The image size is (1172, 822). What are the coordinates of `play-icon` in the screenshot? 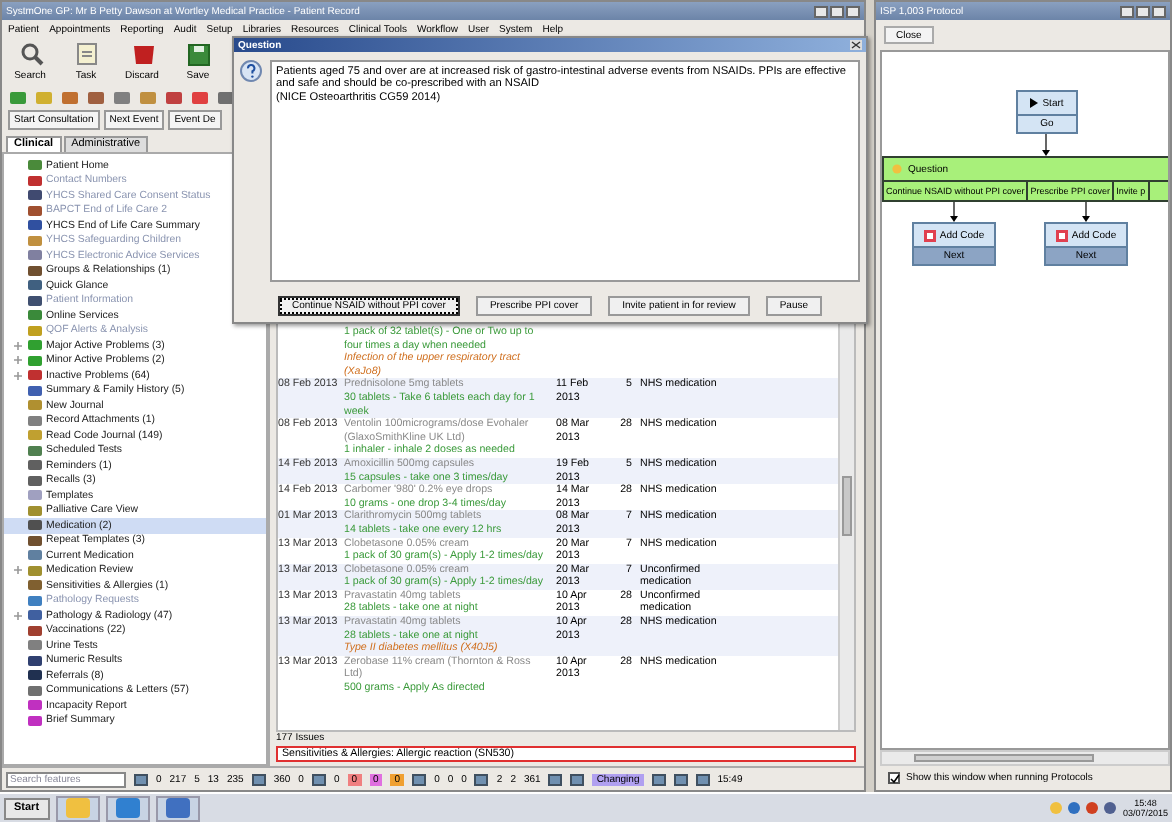 It's located at (1034, 103).